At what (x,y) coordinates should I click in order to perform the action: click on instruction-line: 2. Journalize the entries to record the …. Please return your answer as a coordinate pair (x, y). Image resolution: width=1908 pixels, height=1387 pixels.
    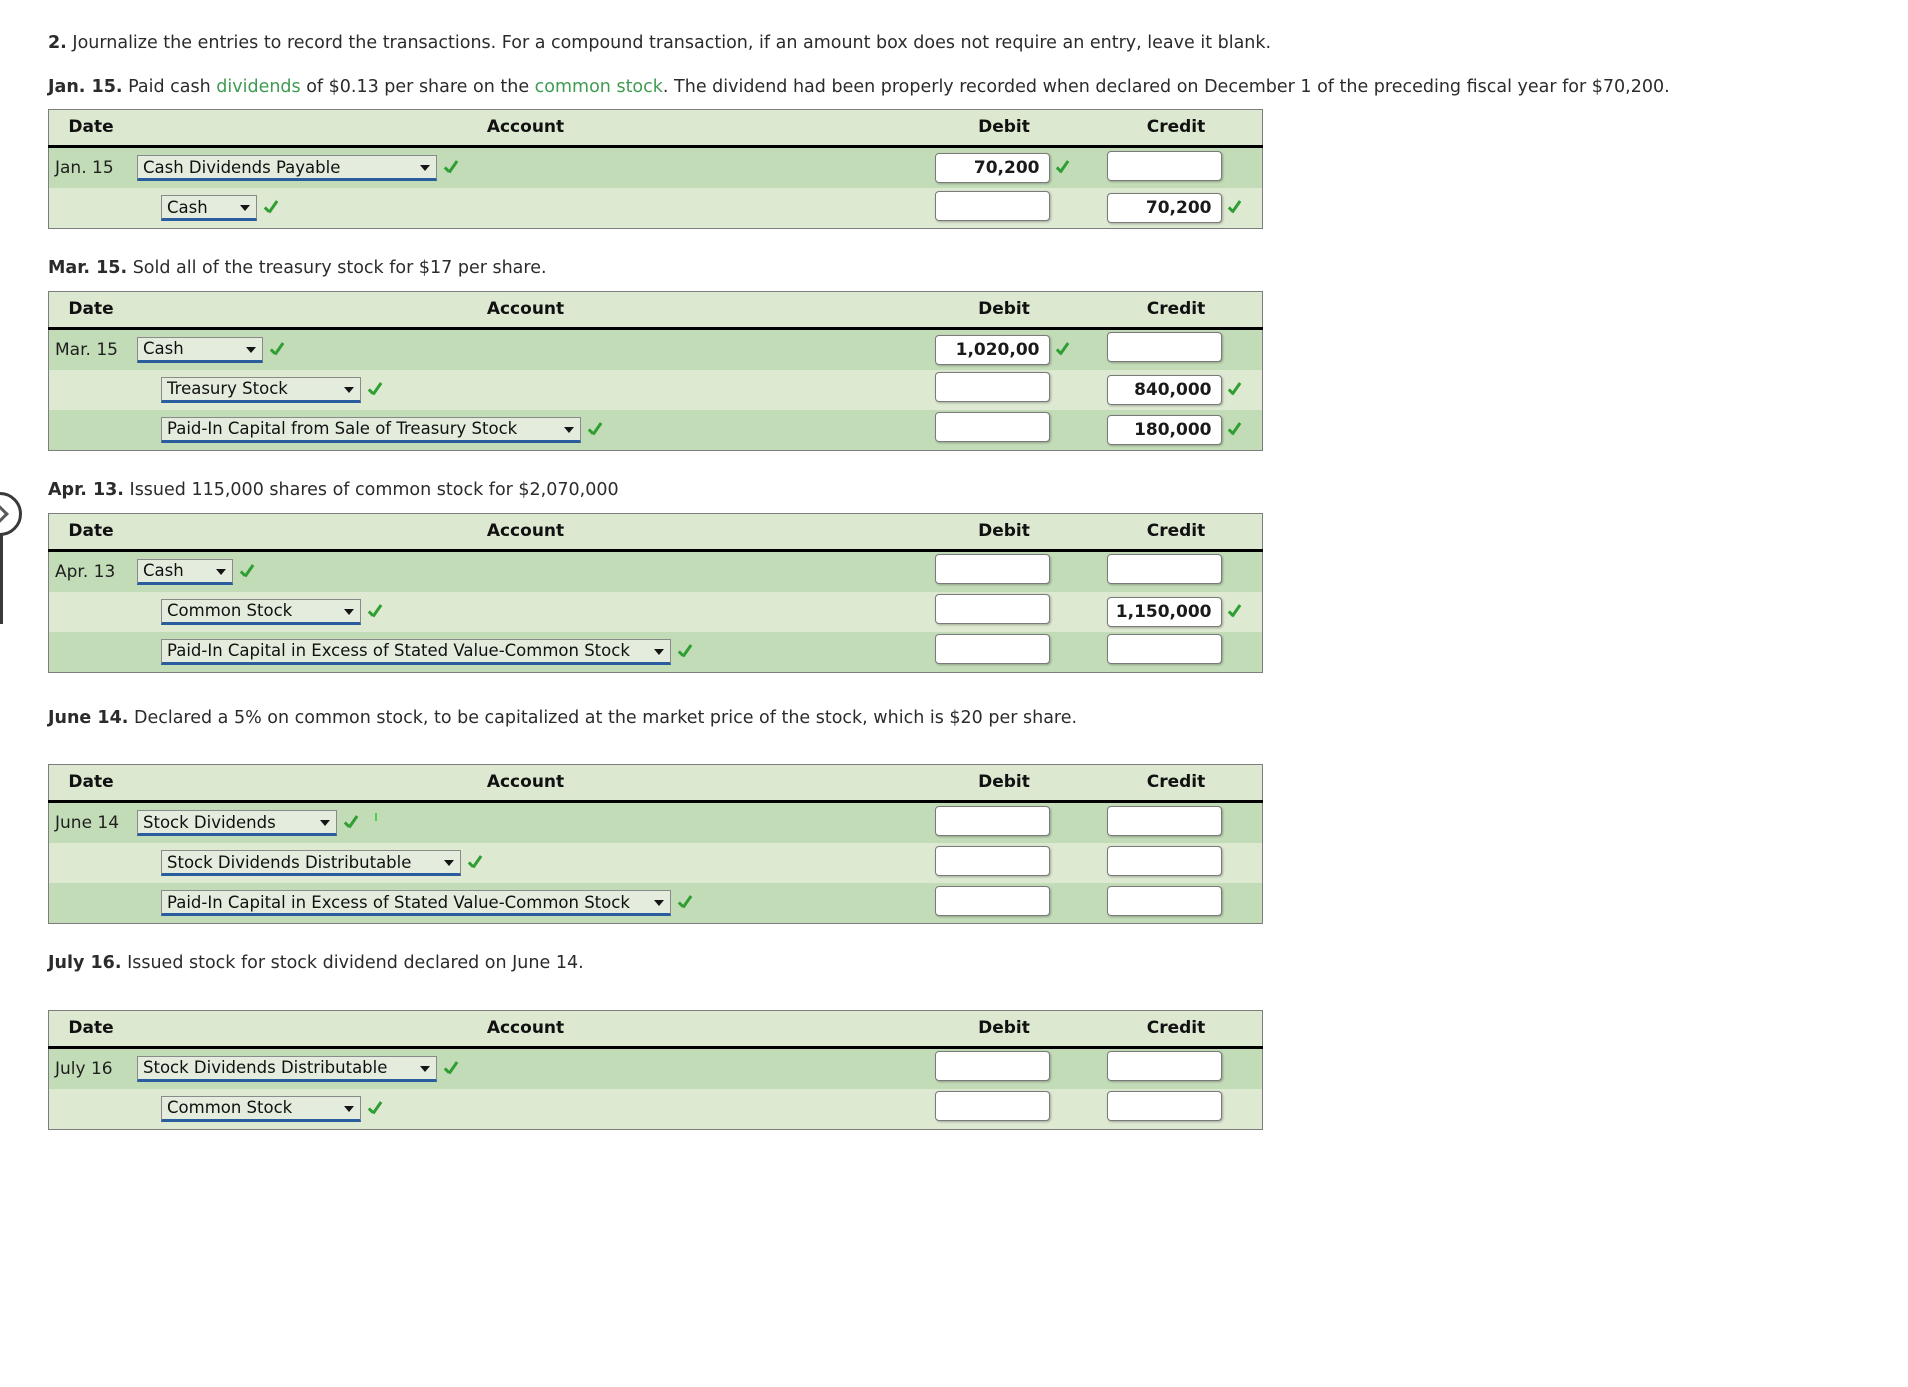
    Looking at the image, I should click on (978, 37).